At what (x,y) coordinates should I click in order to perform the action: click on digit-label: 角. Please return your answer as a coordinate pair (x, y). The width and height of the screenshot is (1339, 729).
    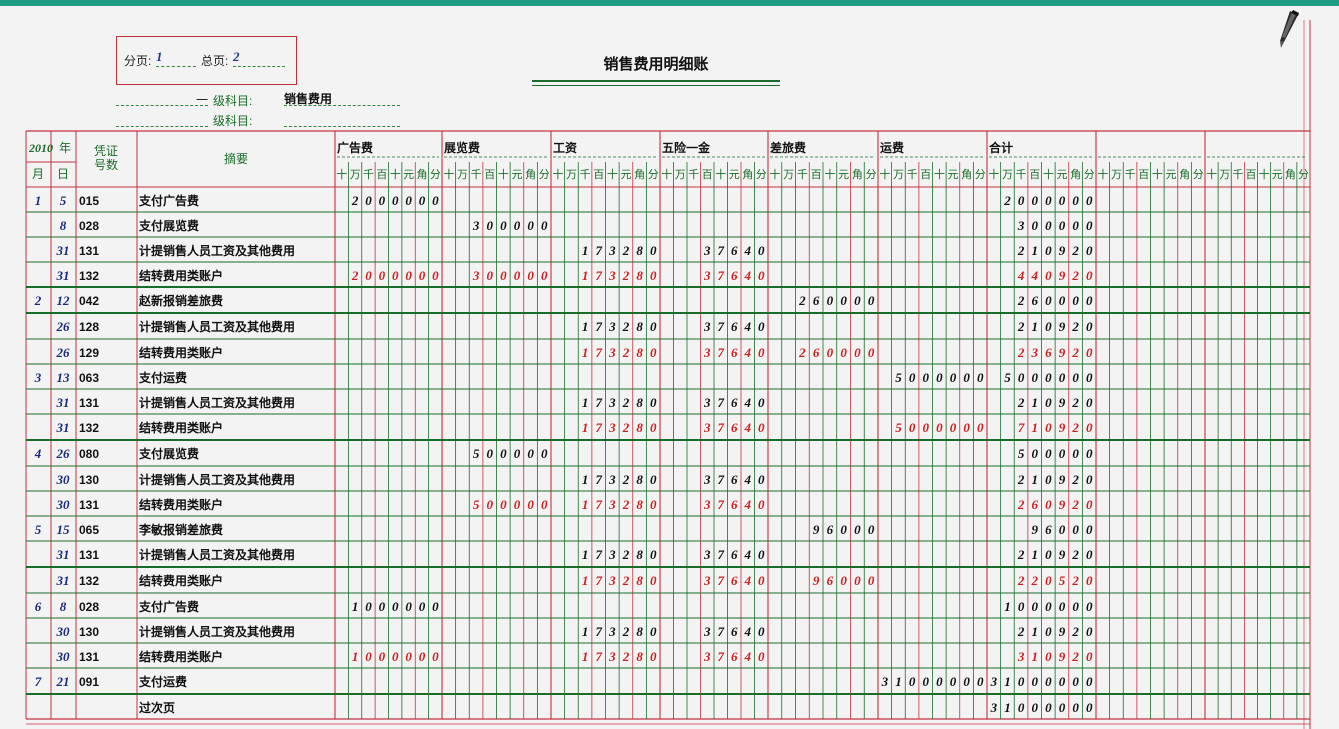
    Looking at the image, I should click on (1184, 174).